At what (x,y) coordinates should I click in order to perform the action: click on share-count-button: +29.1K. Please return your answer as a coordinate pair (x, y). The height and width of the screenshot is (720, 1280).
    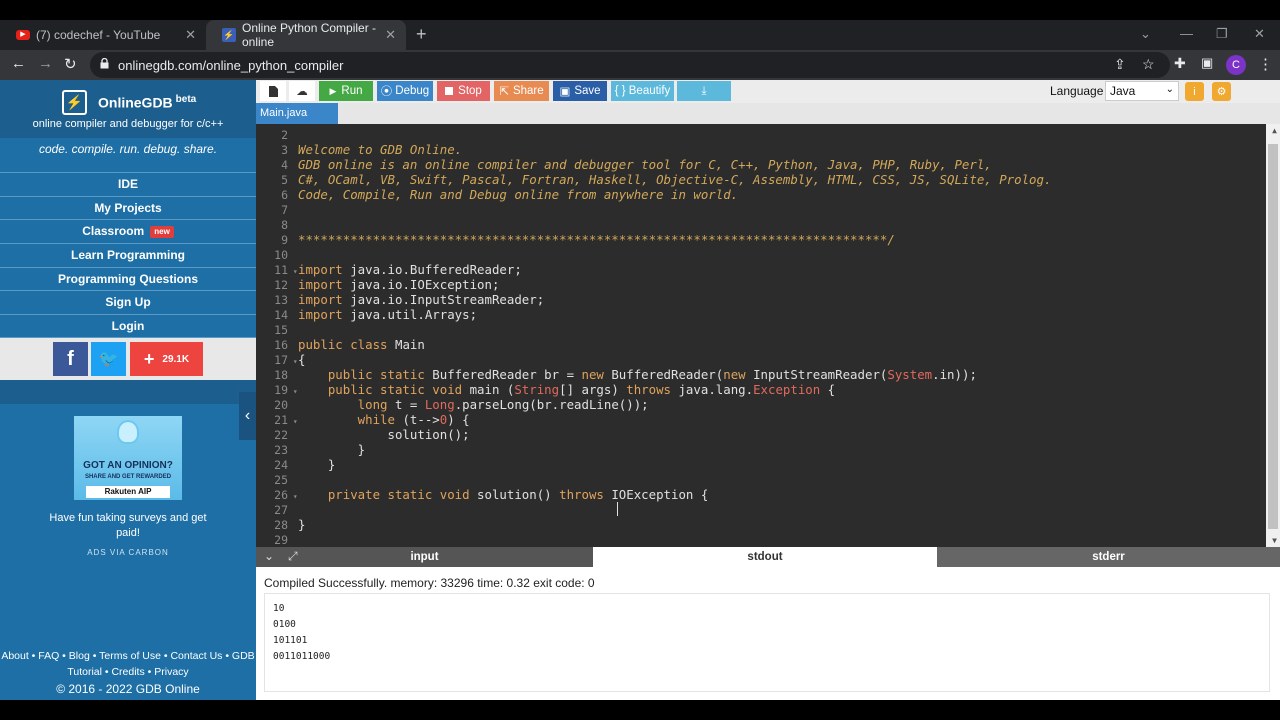
    Looking at the image, I should click on (166, 359).